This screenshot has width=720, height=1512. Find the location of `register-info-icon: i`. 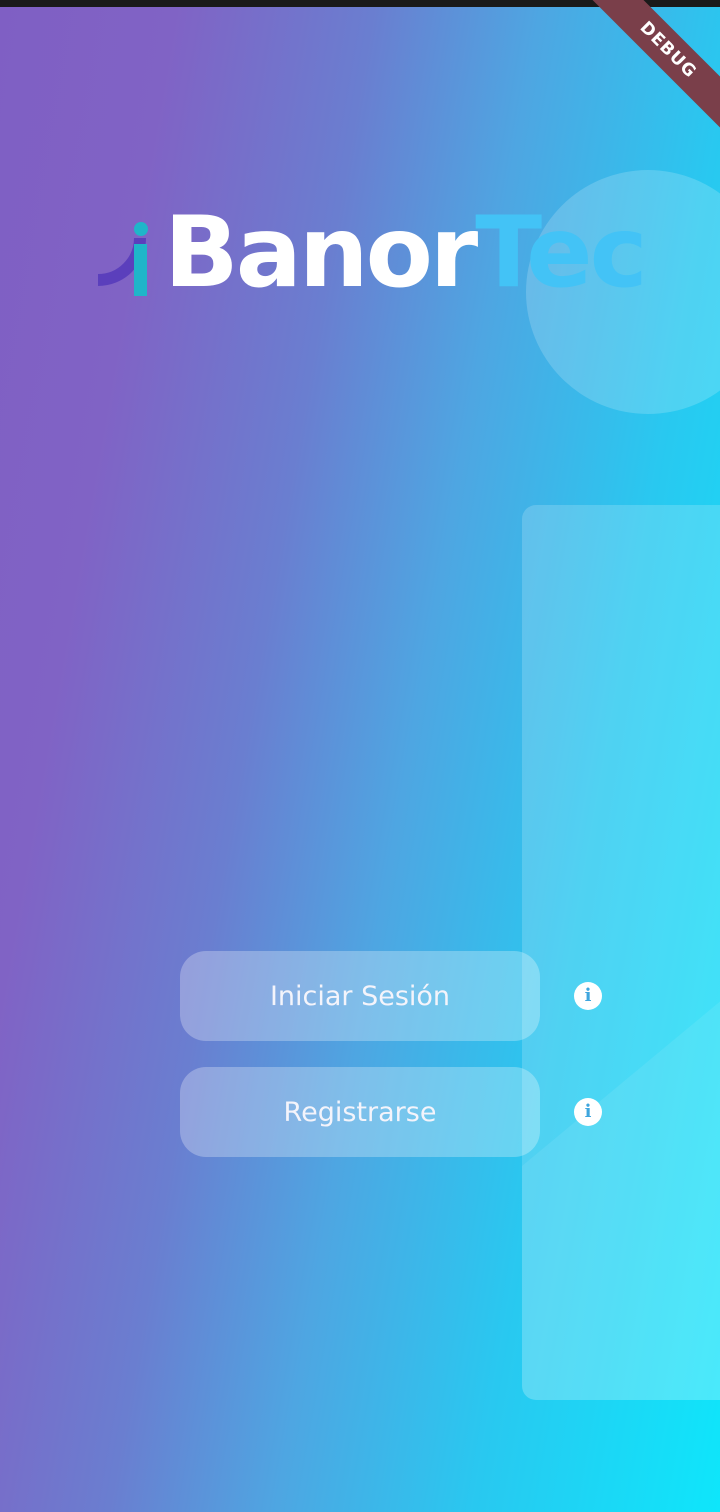

register-info-icon: i is located at coordinates (588, 1112).